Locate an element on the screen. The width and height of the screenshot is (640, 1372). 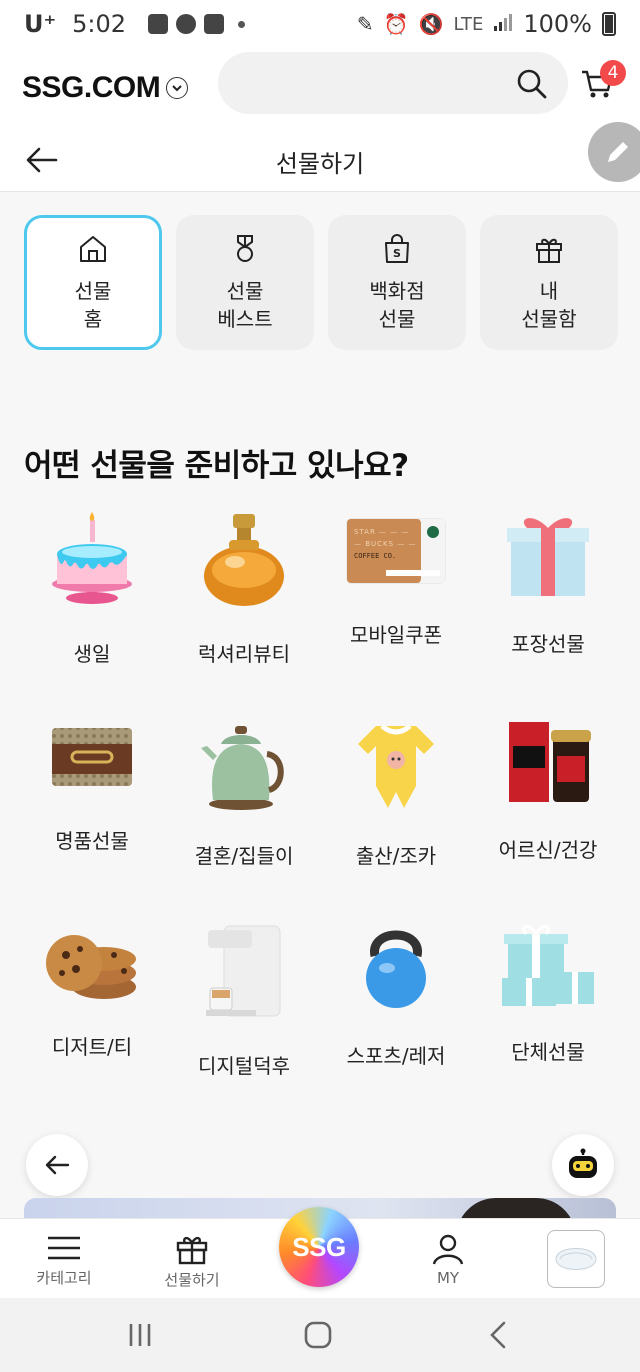
category-sports-leisure: 스포츠/레저 is located at coordinates (396, 995).